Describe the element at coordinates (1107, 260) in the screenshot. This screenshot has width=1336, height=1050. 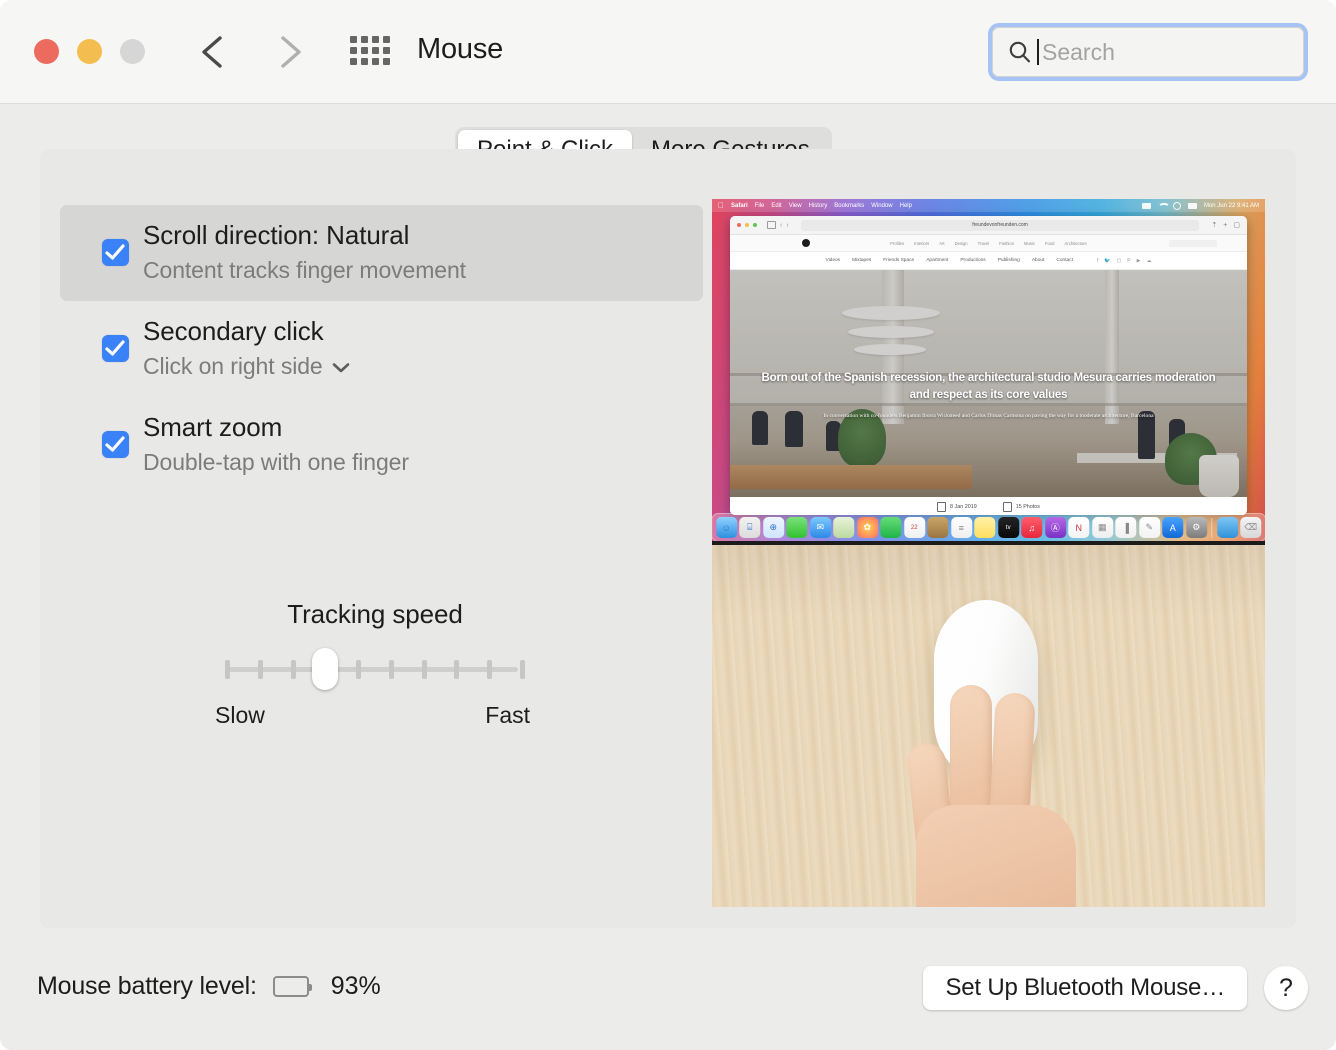
I see `twitter-icon: 🐦` at that location.